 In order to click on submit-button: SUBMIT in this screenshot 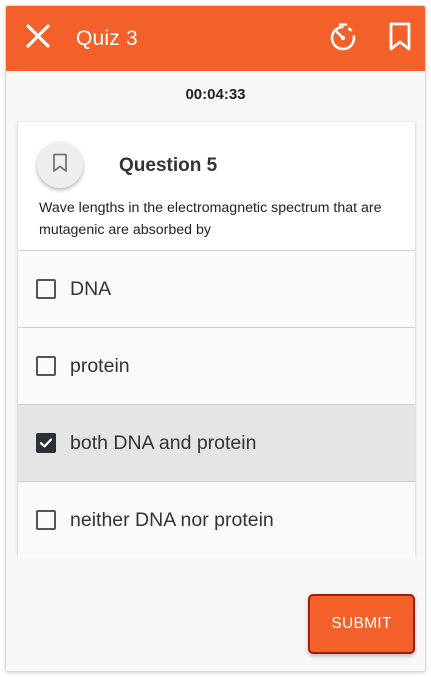, I will do `click(361, 624)`.